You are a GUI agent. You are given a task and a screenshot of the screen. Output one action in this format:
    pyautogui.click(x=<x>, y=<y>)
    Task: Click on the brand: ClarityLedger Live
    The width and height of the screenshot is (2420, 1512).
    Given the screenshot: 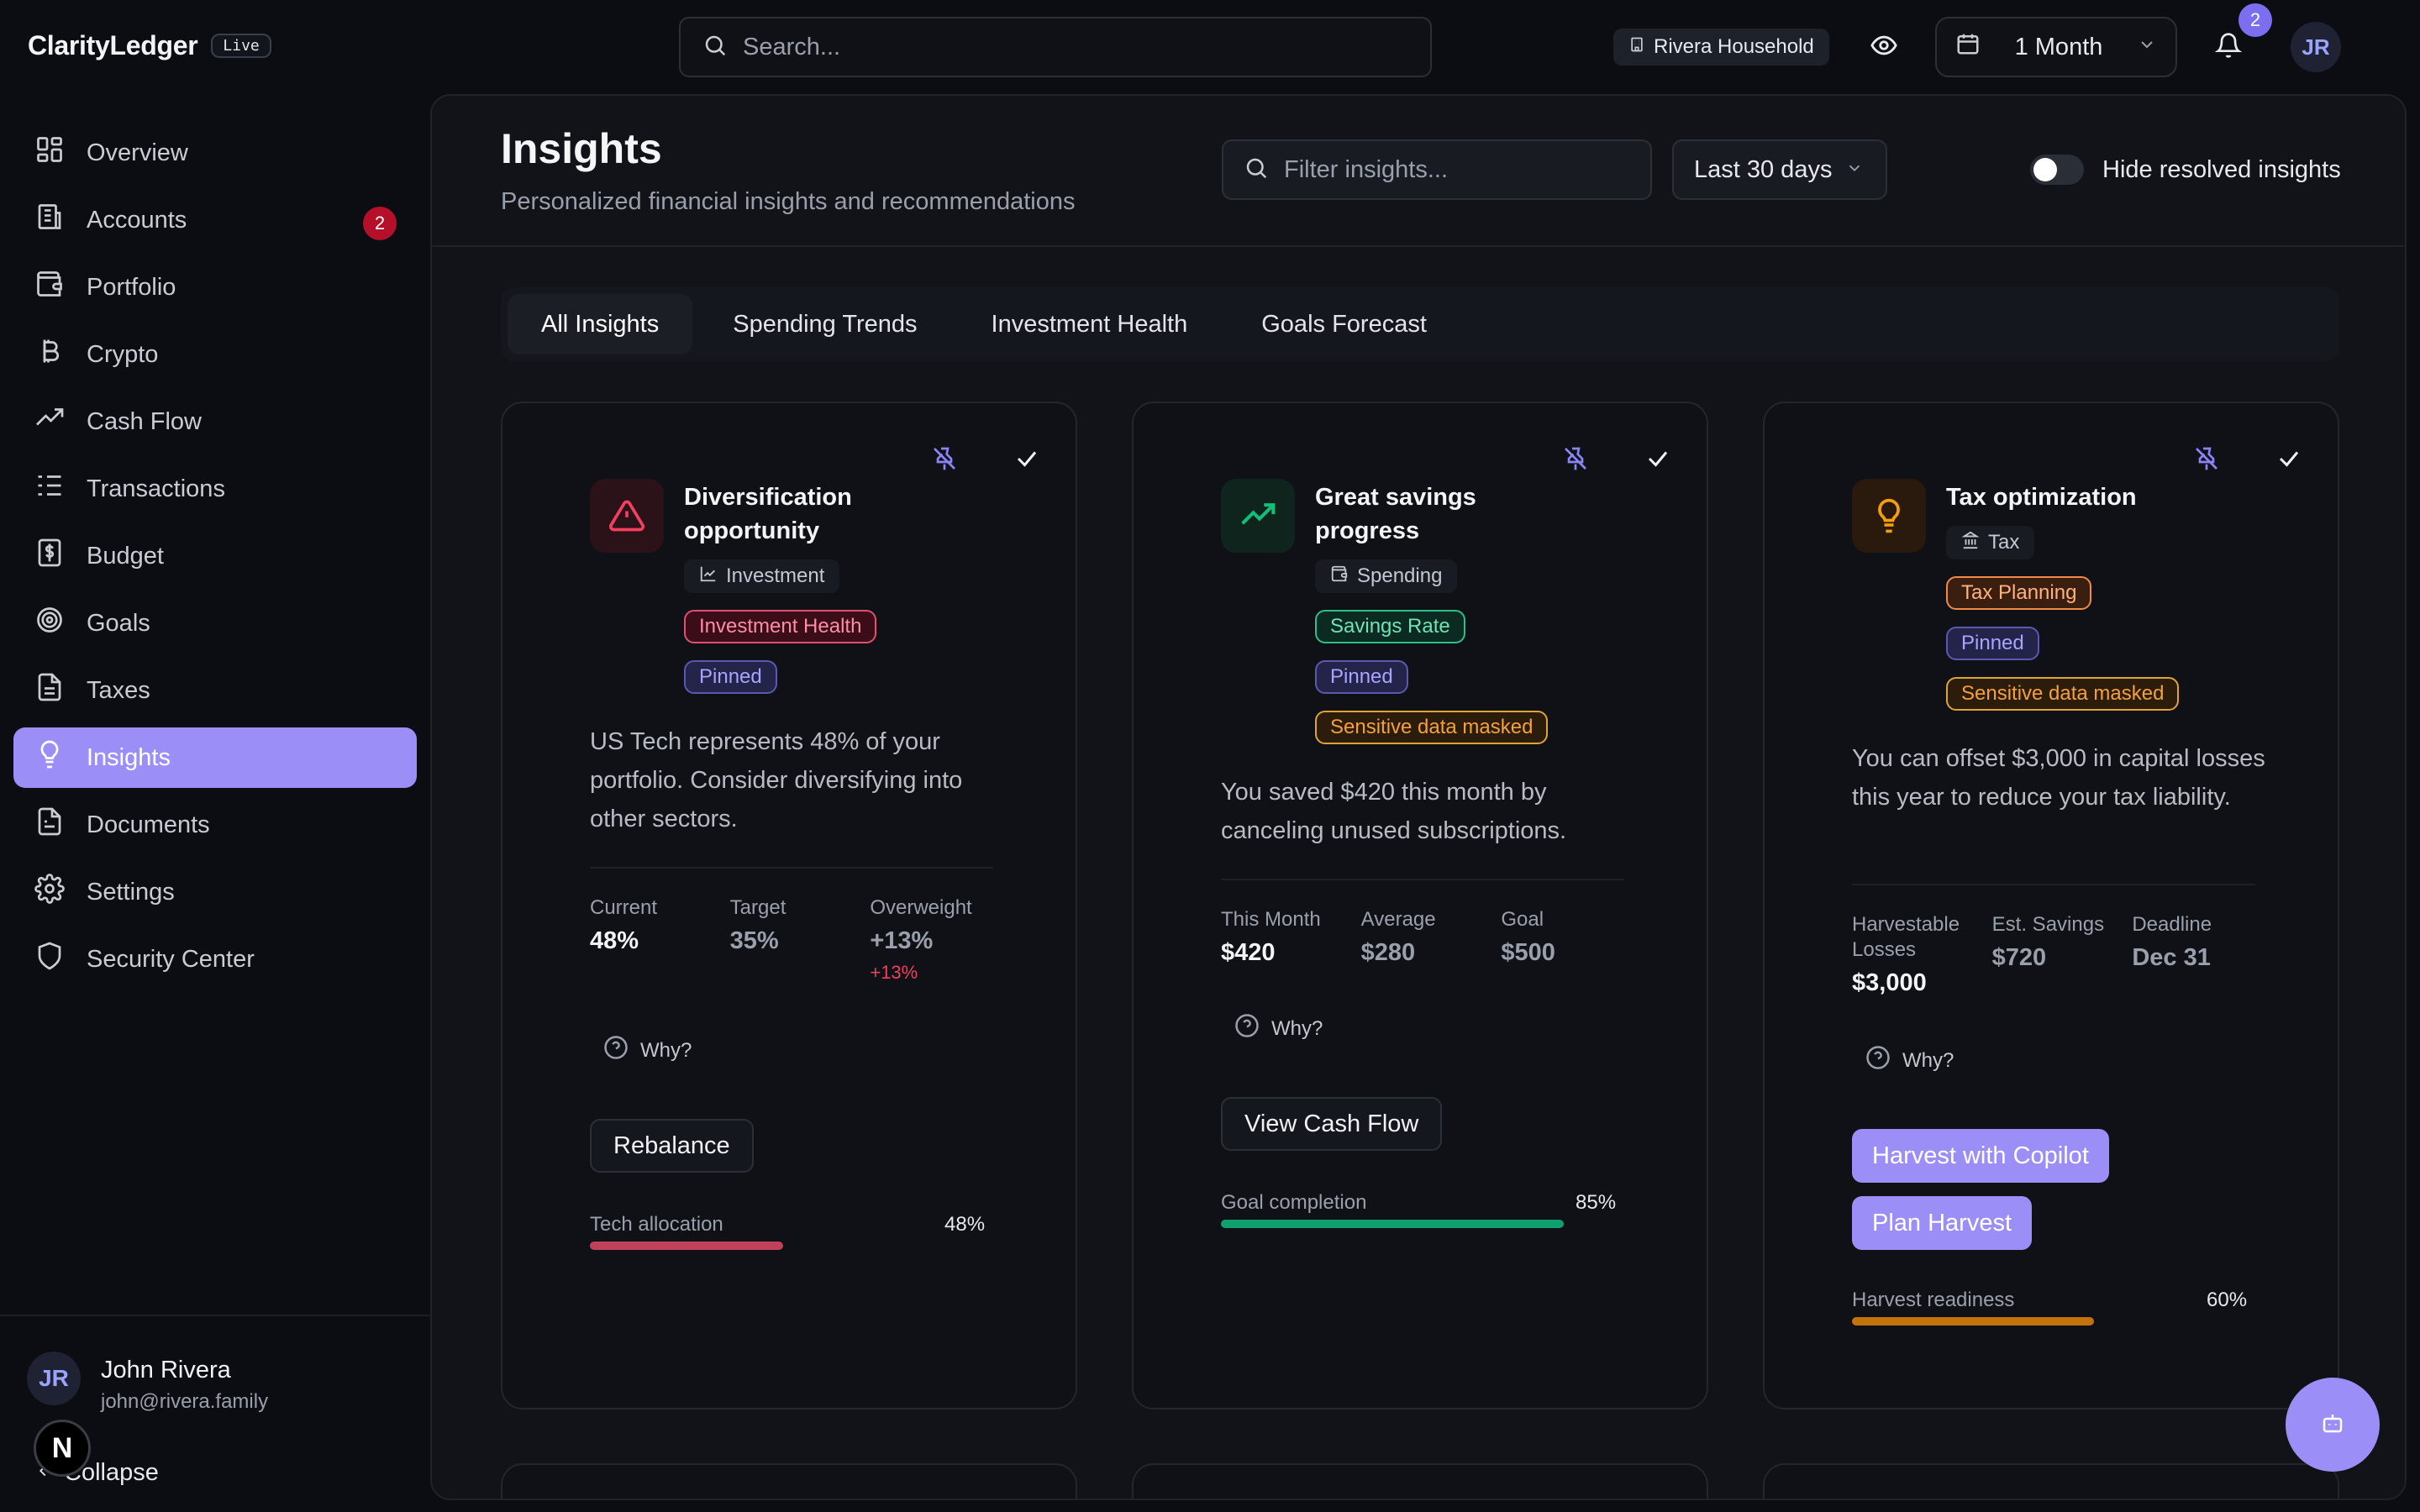 What is the action you would take?
    pyautogui.click(x=149, y=45)
    